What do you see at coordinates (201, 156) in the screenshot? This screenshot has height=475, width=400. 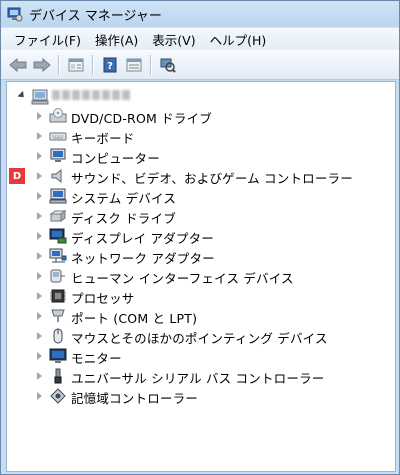 I see `tree-item-computer: コンピューター` at bounding box center [201, 156].